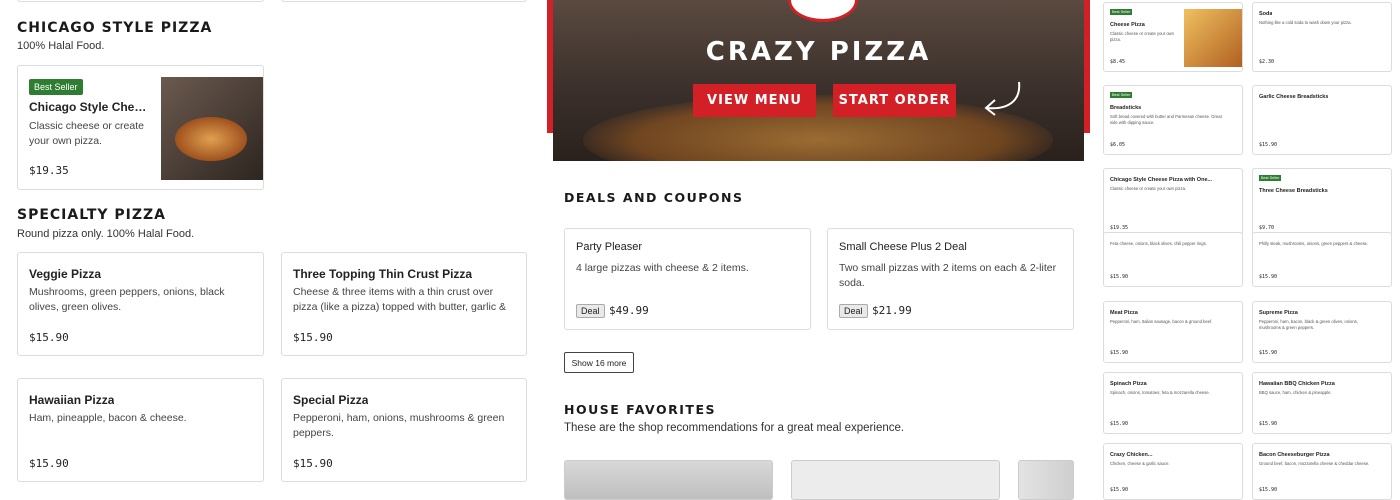  What do you see at coordinates (903, 247) in the screenshot?
I see `deal-name: Small Cheese Plus 2 Deal` at bounding box center [903, 247].